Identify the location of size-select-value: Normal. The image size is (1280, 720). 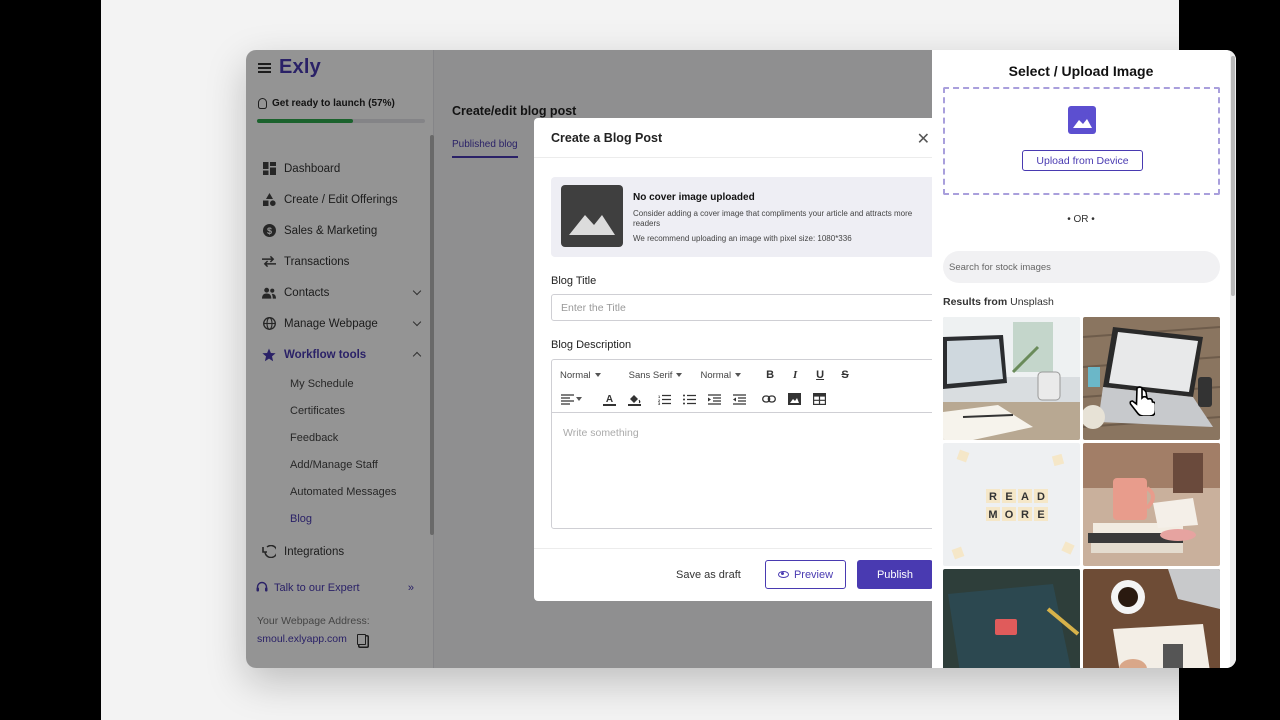
(716, 375).